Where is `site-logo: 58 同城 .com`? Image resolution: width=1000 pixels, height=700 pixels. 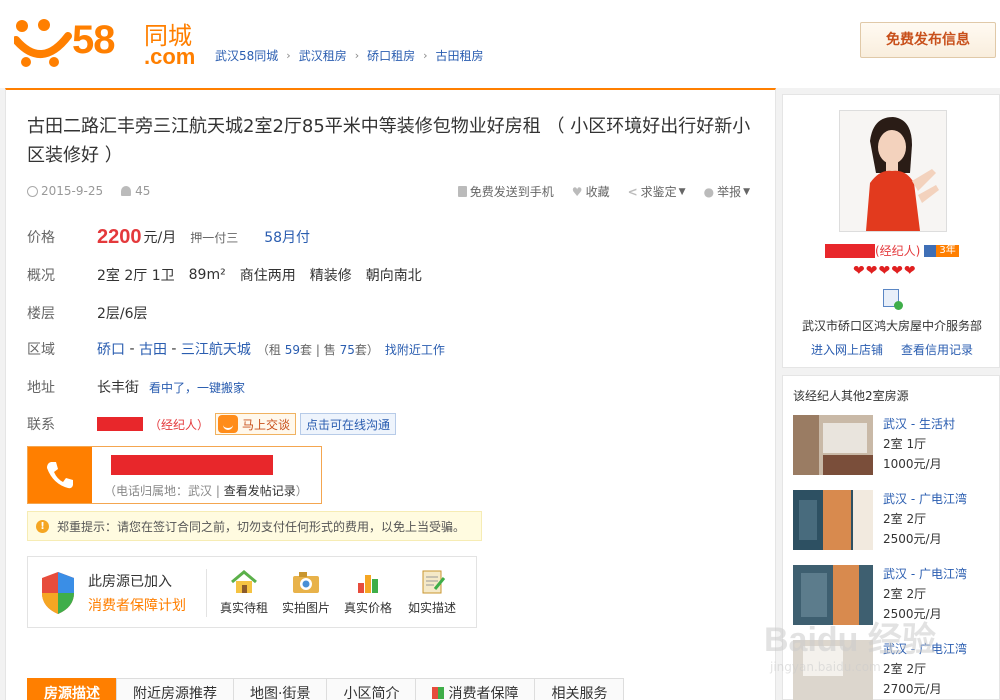
site-logo: 58 同城 .com is located at coordinates (109, 41).